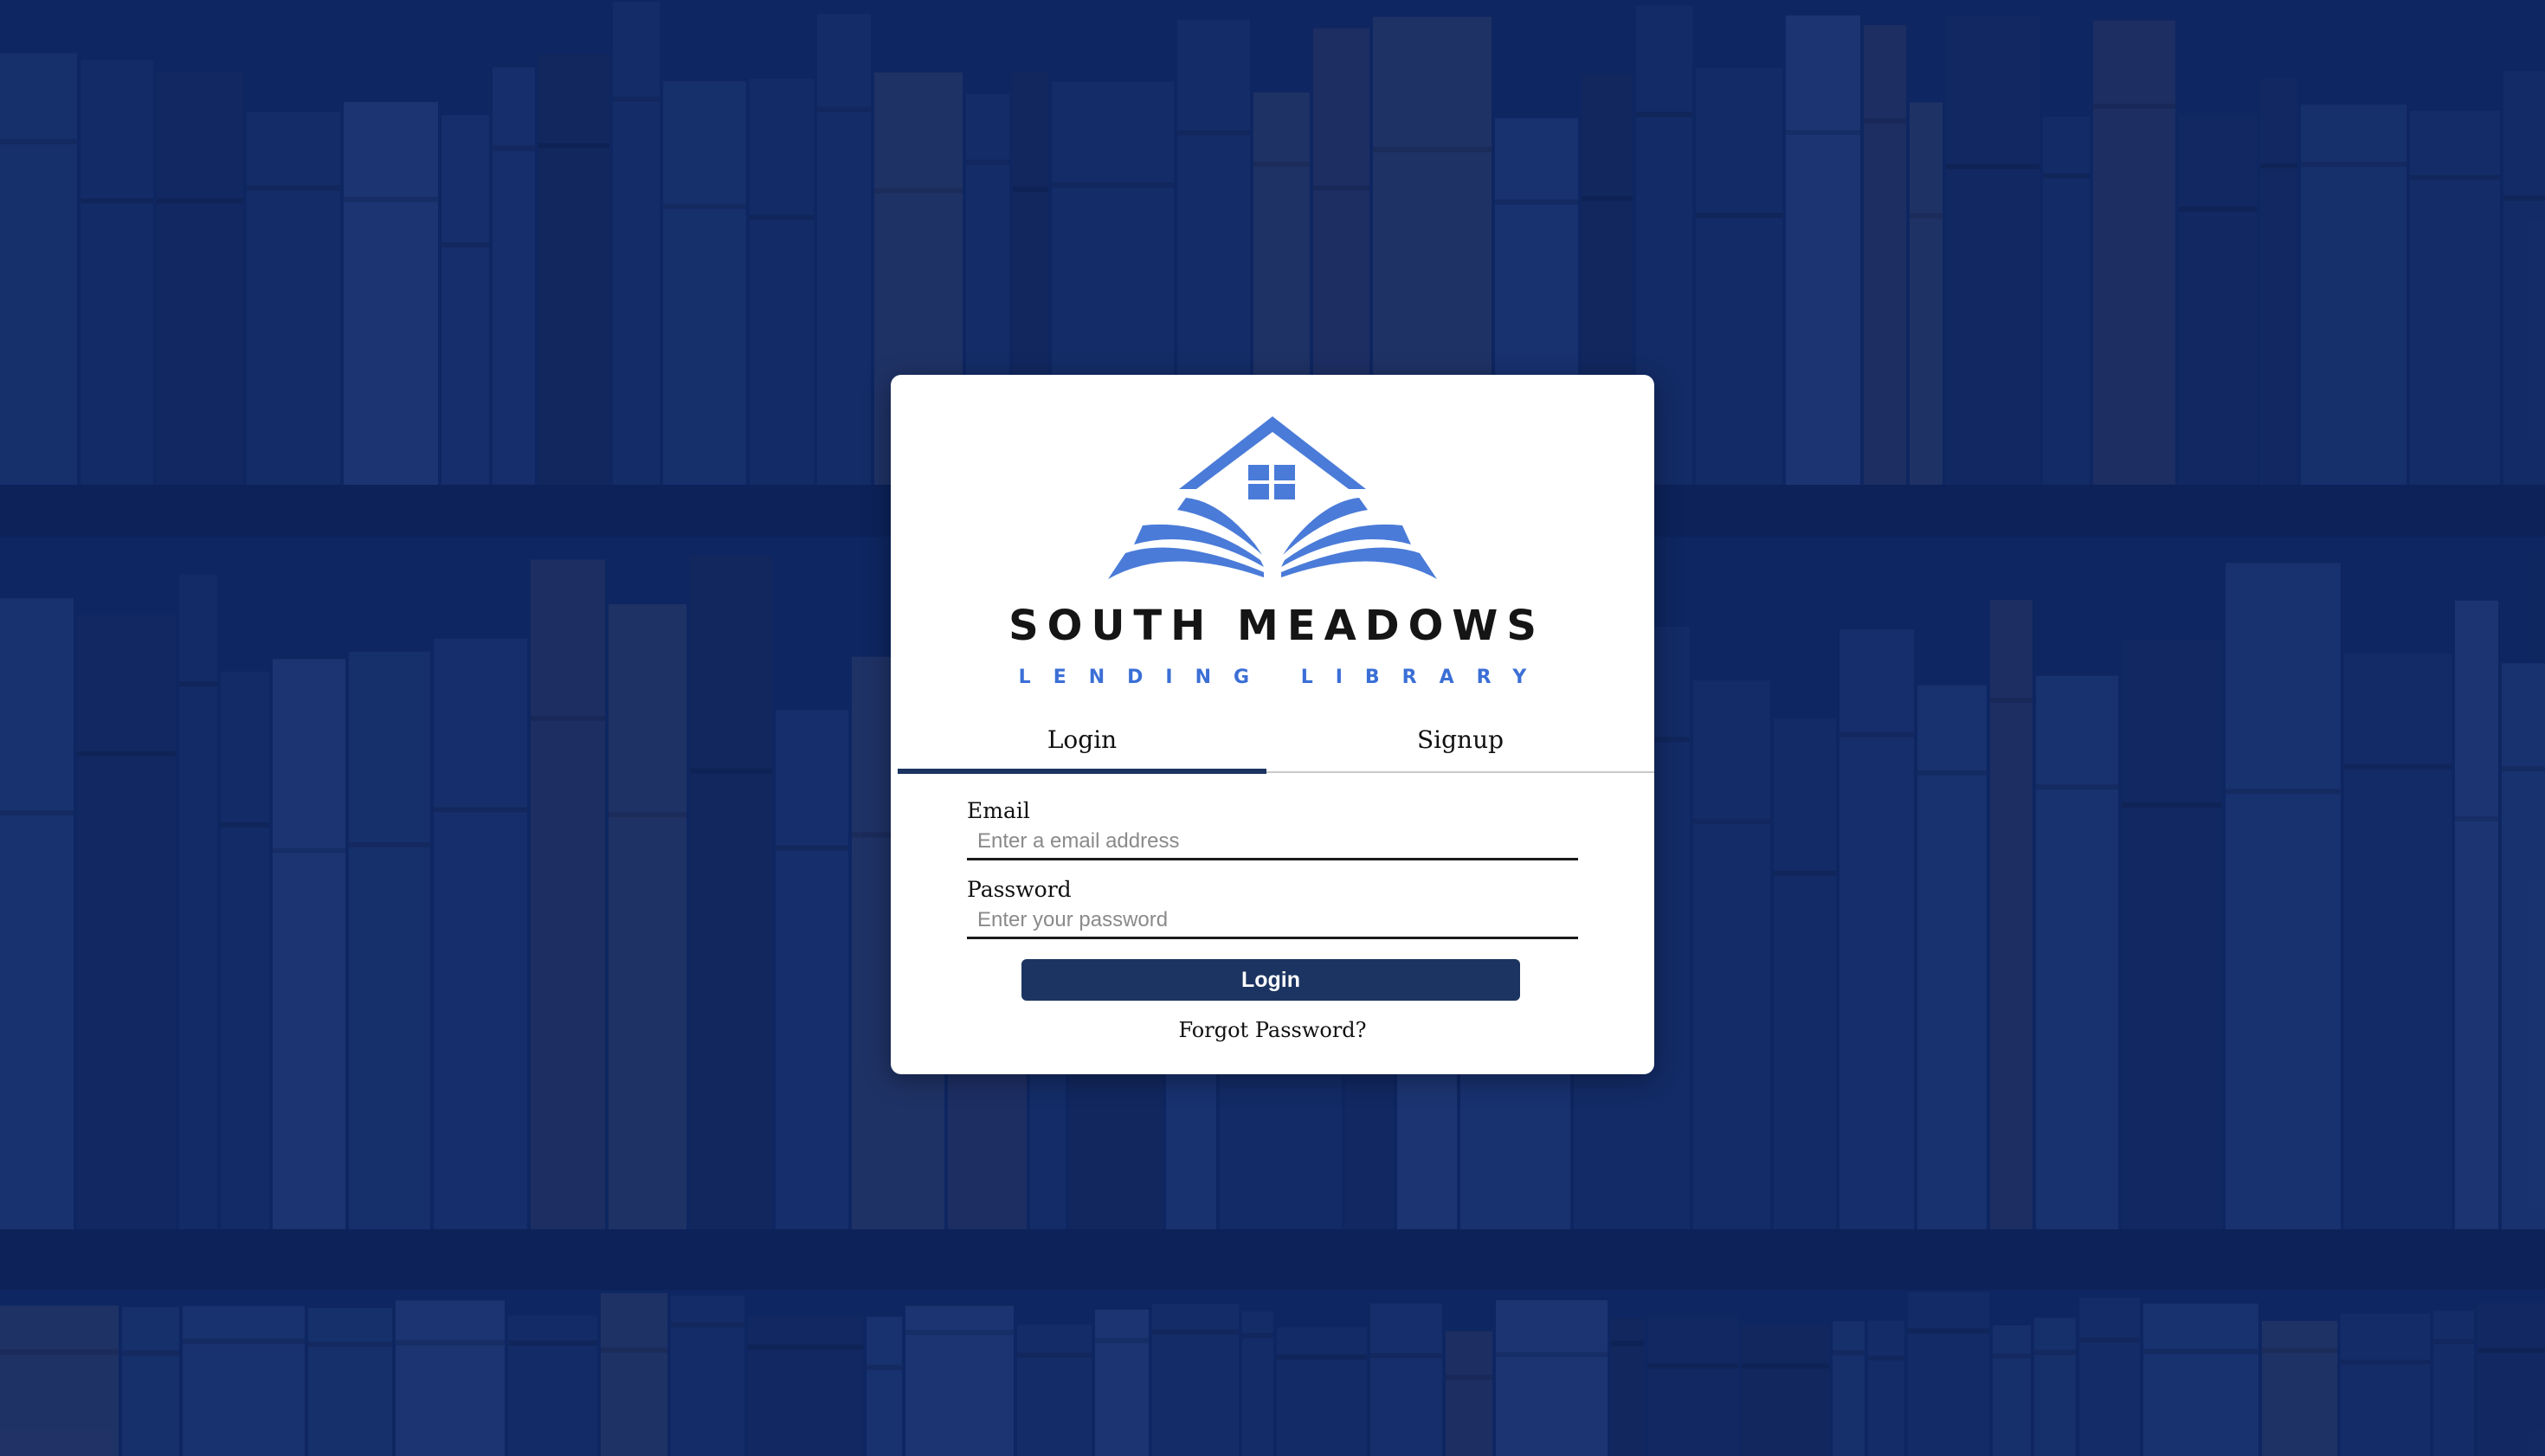  Describe the element at coordinates (1273, 1030) in the screenshot. I see `forgot-password-link: Forgot Password?` at that location.